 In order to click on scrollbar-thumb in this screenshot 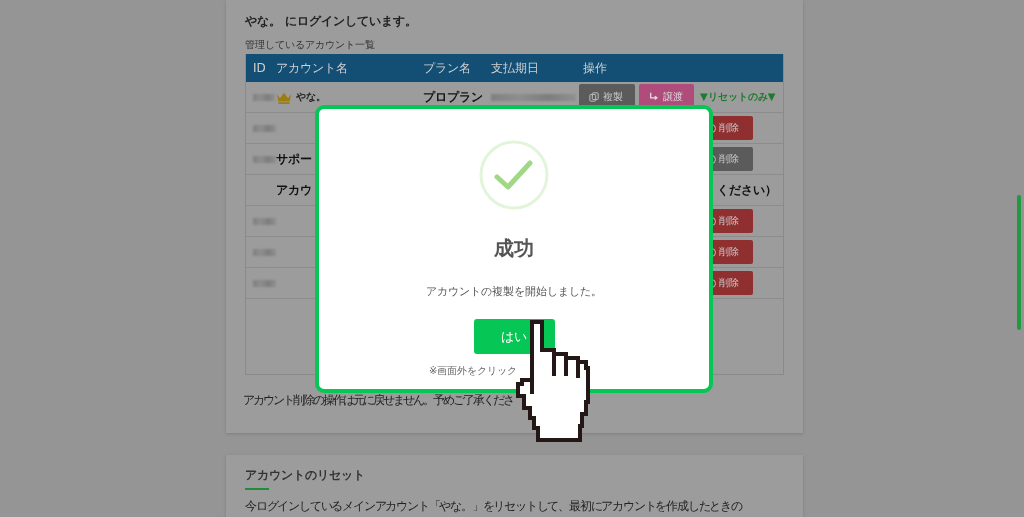, I will do `click(1019, 262)`.